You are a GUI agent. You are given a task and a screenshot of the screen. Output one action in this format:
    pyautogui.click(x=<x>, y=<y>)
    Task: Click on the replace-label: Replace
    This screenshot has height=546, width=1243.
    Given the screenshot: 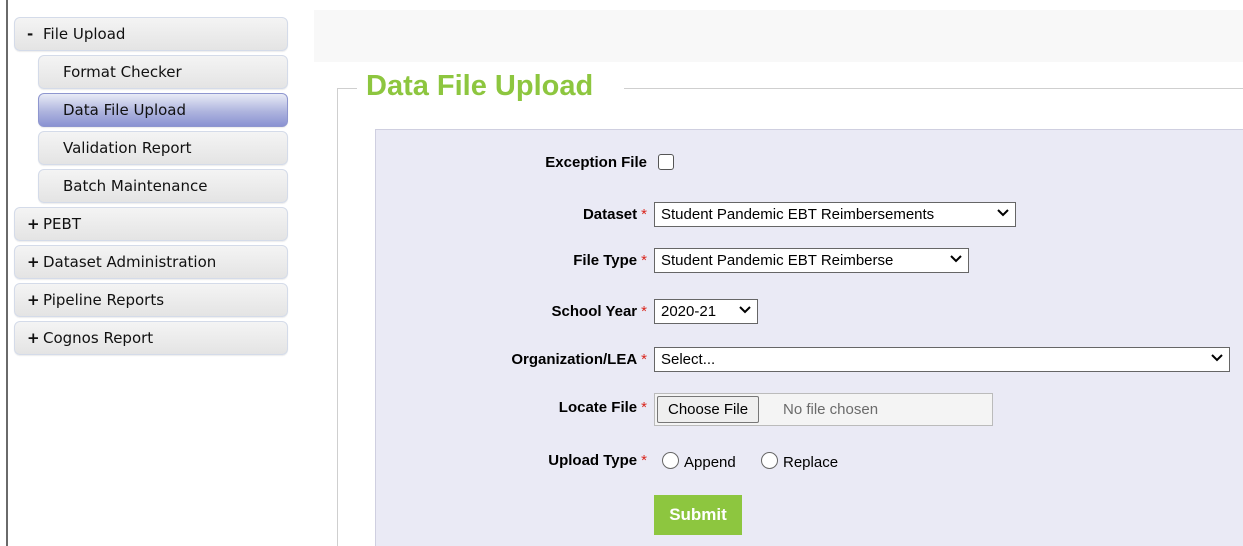 What is the action you would take?
    pyautogui.click(x=811, y=462)
    